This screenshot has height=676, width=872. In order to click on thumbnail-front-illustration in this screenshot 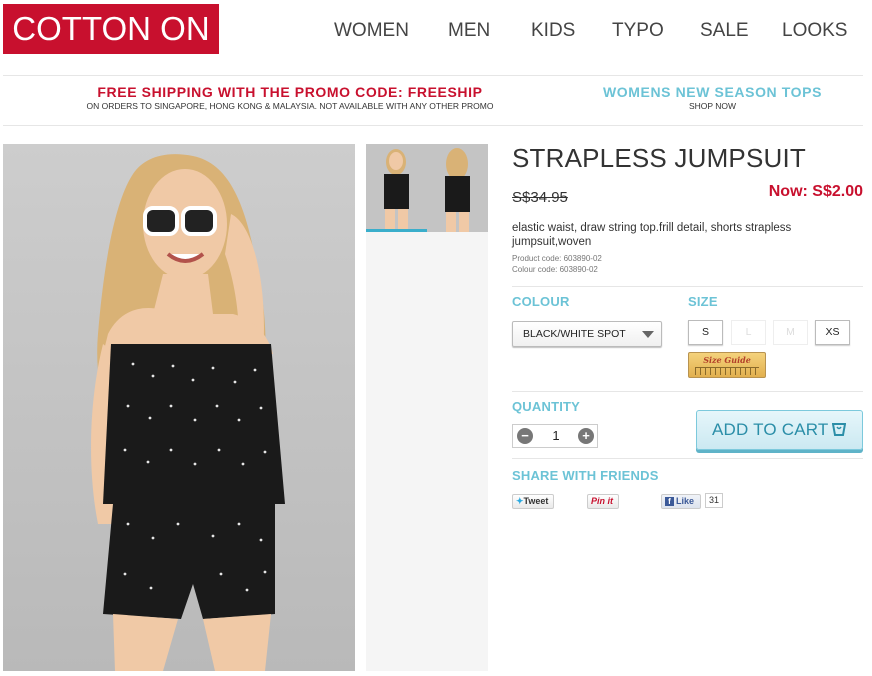, I will do `click(396, 186)`.